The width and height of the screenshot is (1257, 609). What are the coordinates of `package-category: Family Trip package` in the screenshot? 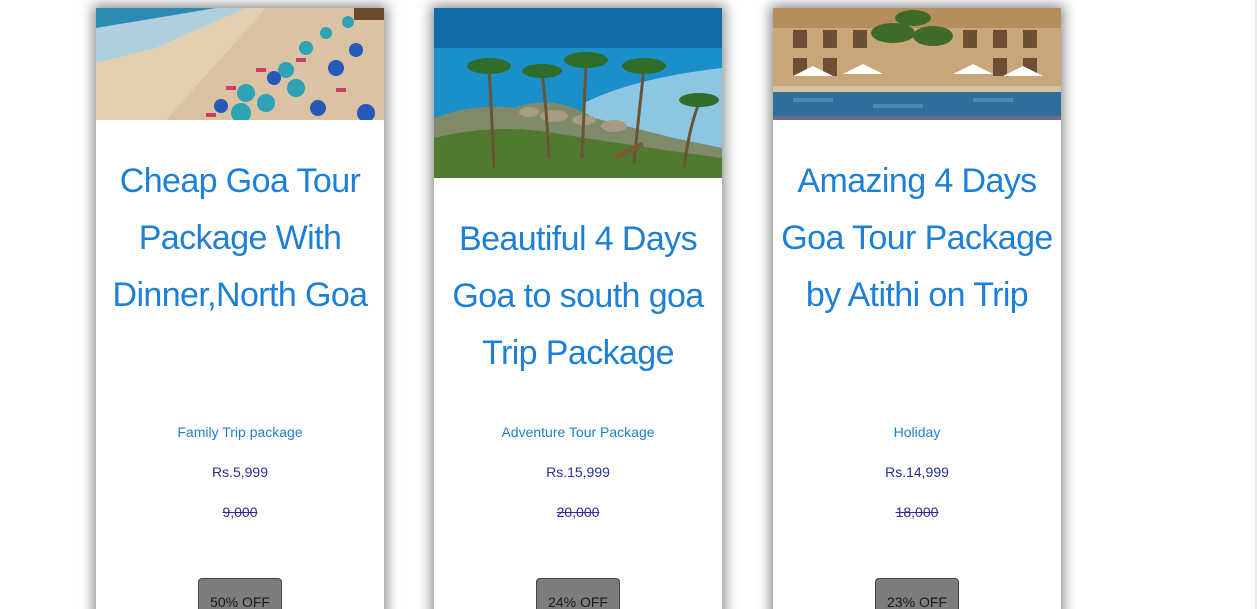 It's located at (240, 432).